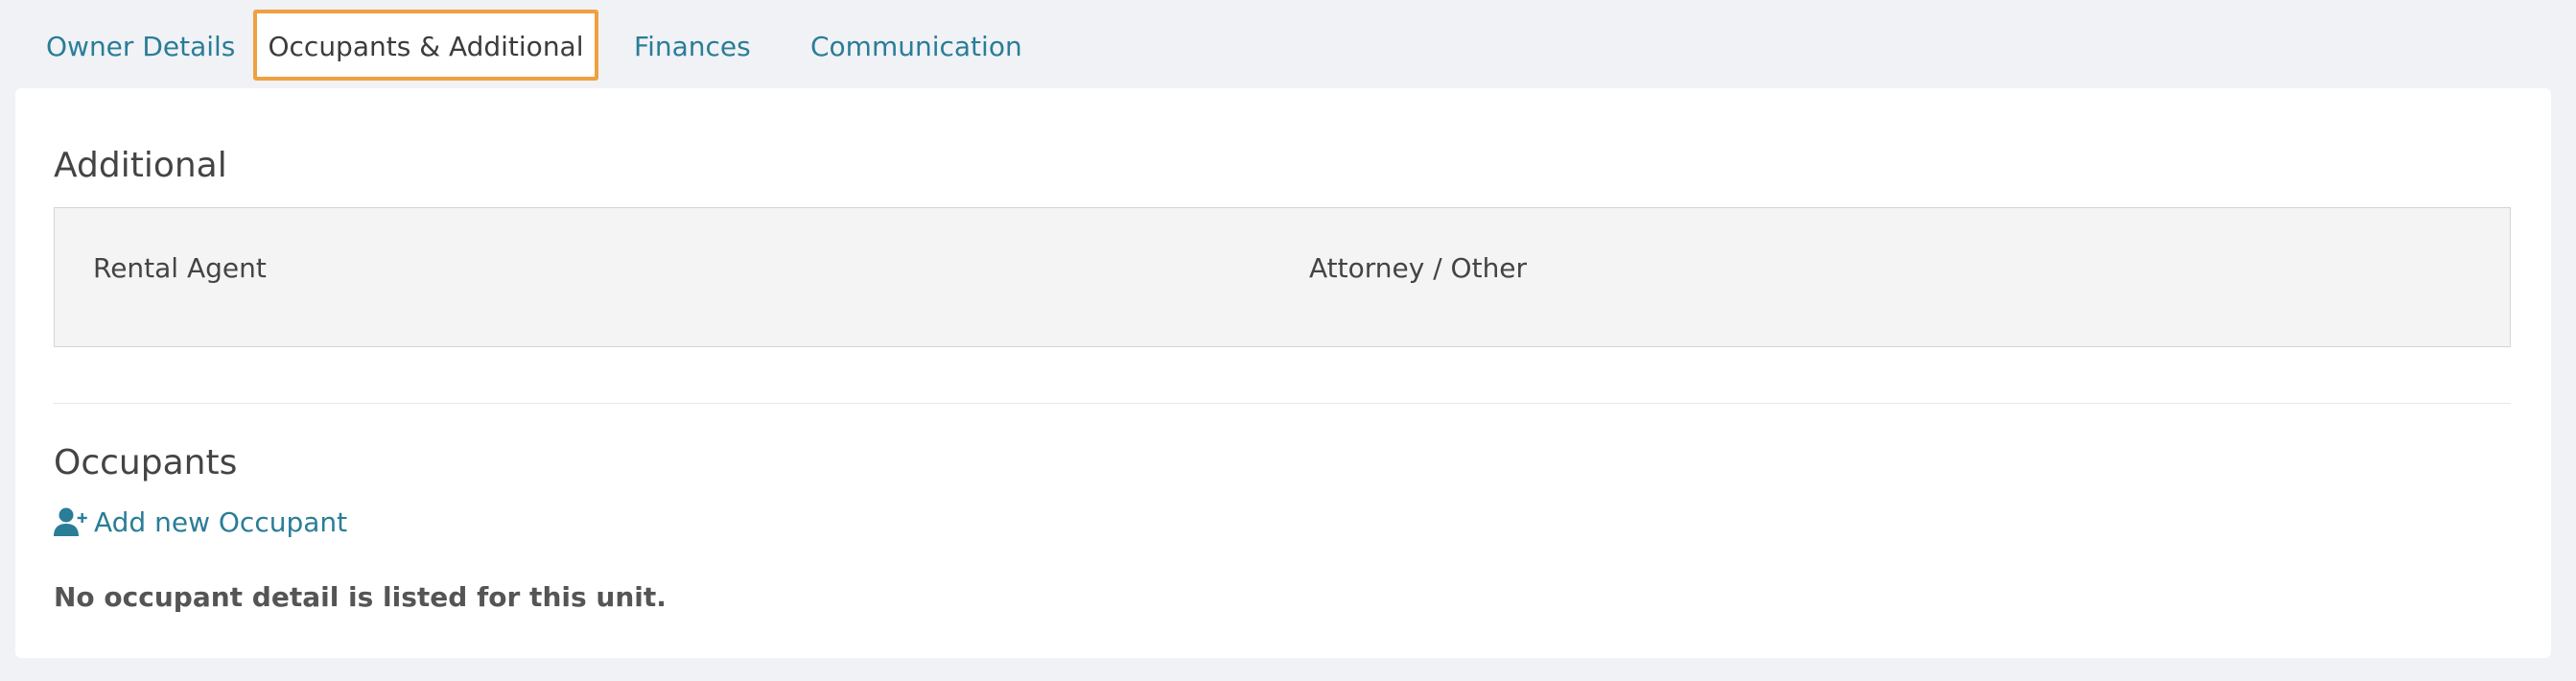 The image size is (2576, 681). Describe the element at coordinates (221, 522) in the screenshot. I see `add-occupant-label: Add new Occupant` at that location.